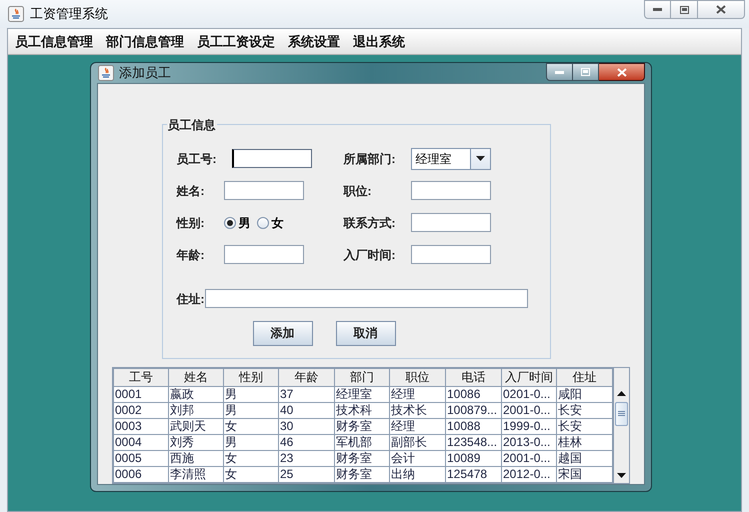  Describe the element at coordinates (190, 191) in the screenshot. I see `field-label: 姓名:` at that location.